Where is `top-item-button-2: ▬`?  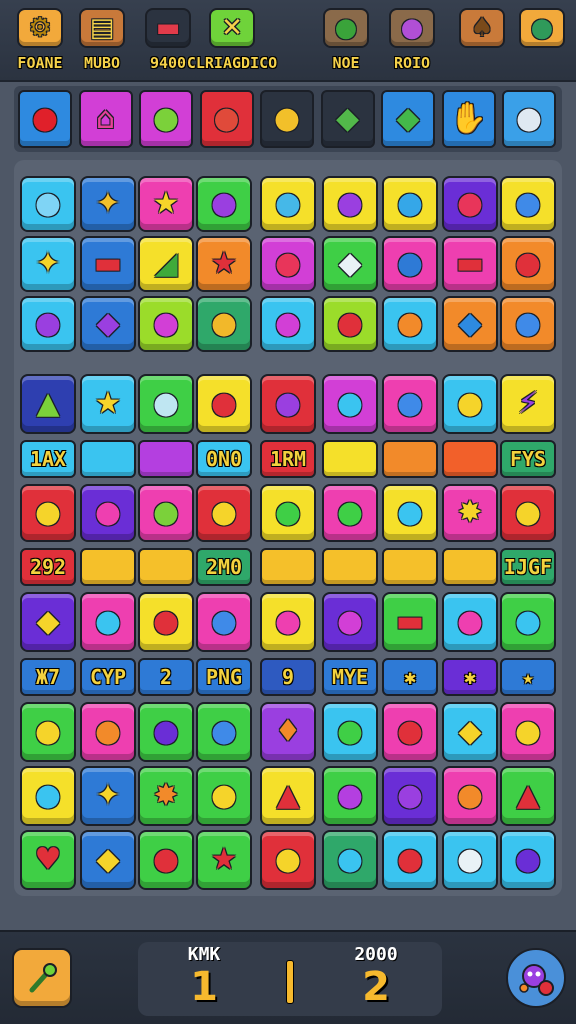
top-item-button-2: ▬ is located at coordinates (168, 28).